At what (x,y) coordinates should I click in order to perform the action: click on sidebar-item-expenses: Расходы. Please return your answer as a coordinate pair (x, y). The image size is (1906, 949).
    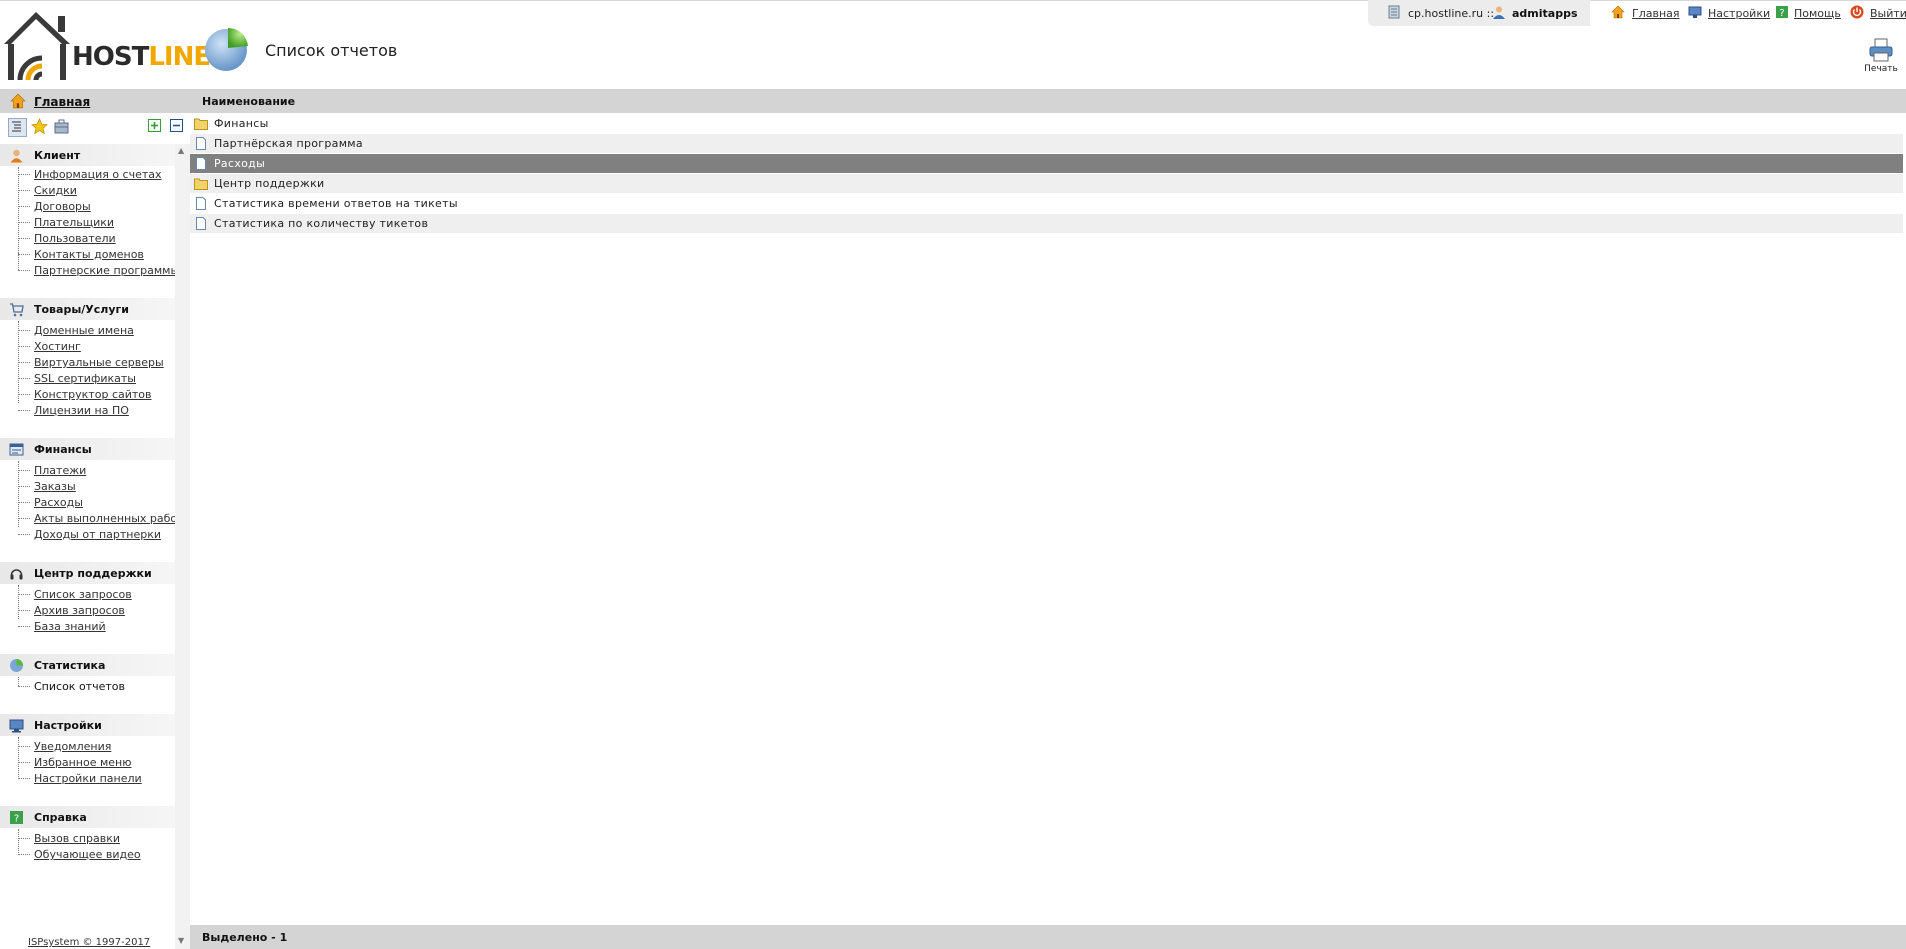
    Looking at the image, I should click on (58, 502).